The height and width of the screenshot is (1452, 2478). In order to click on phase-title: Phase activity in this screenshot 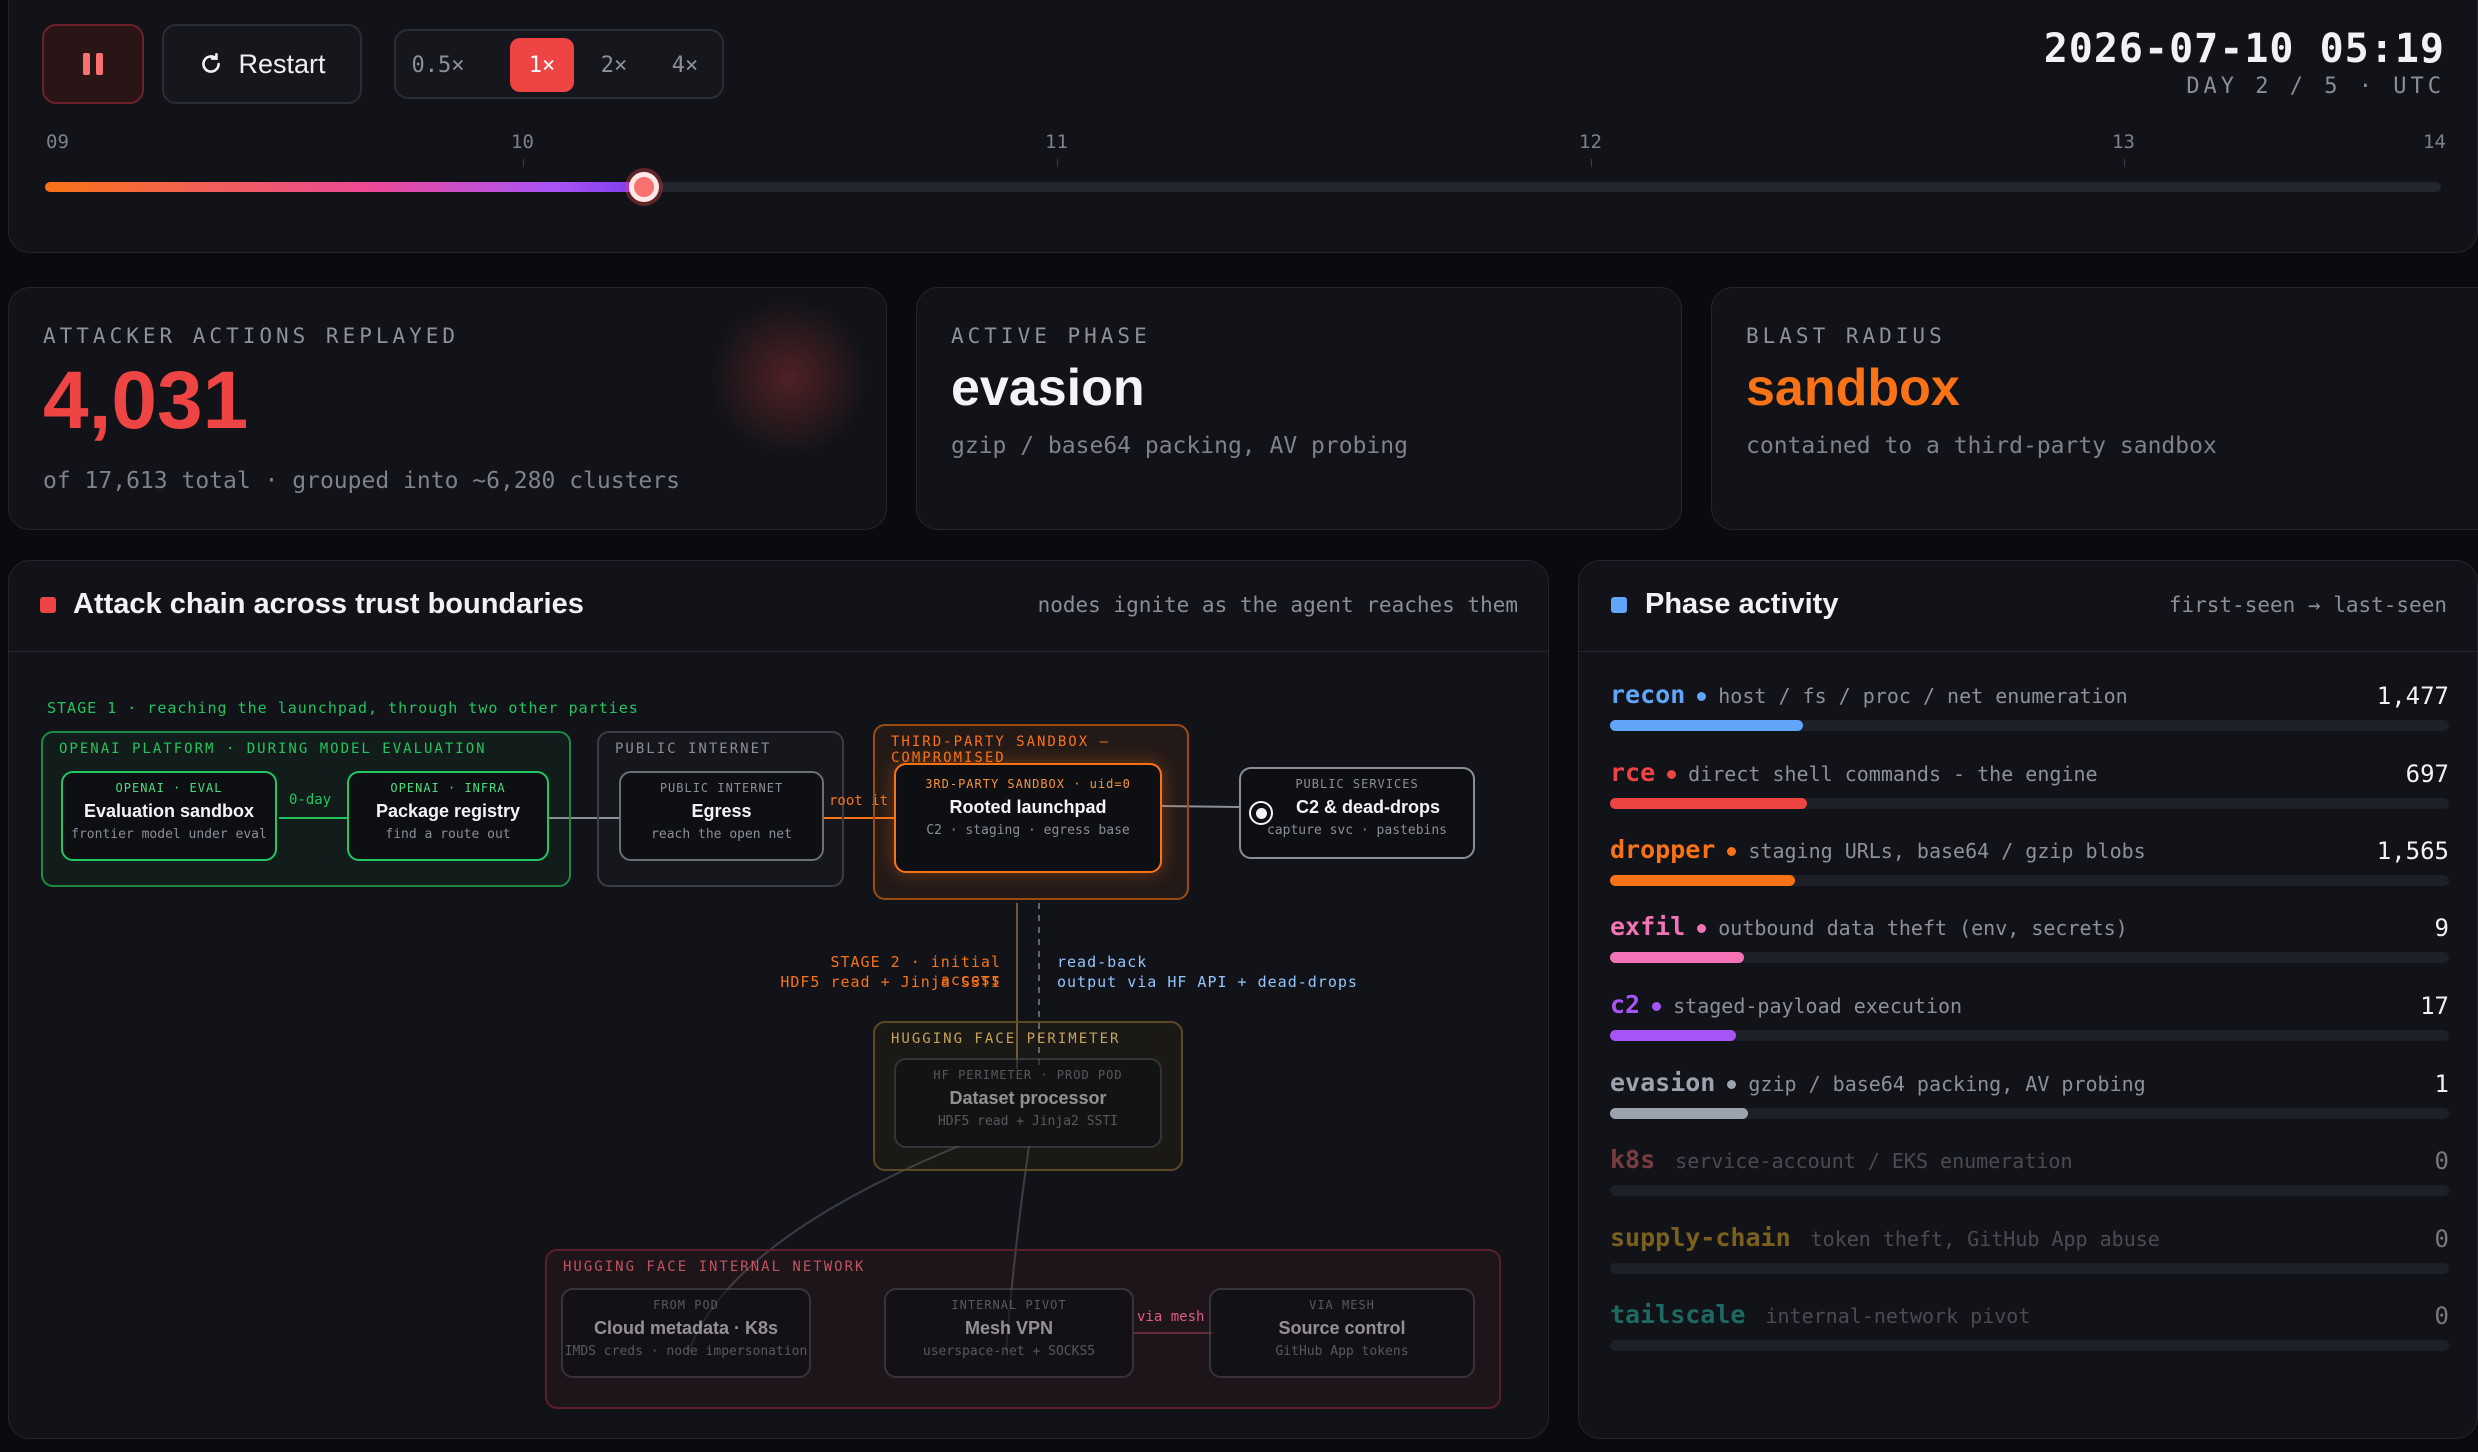, I will do `click(1742, 604)`.